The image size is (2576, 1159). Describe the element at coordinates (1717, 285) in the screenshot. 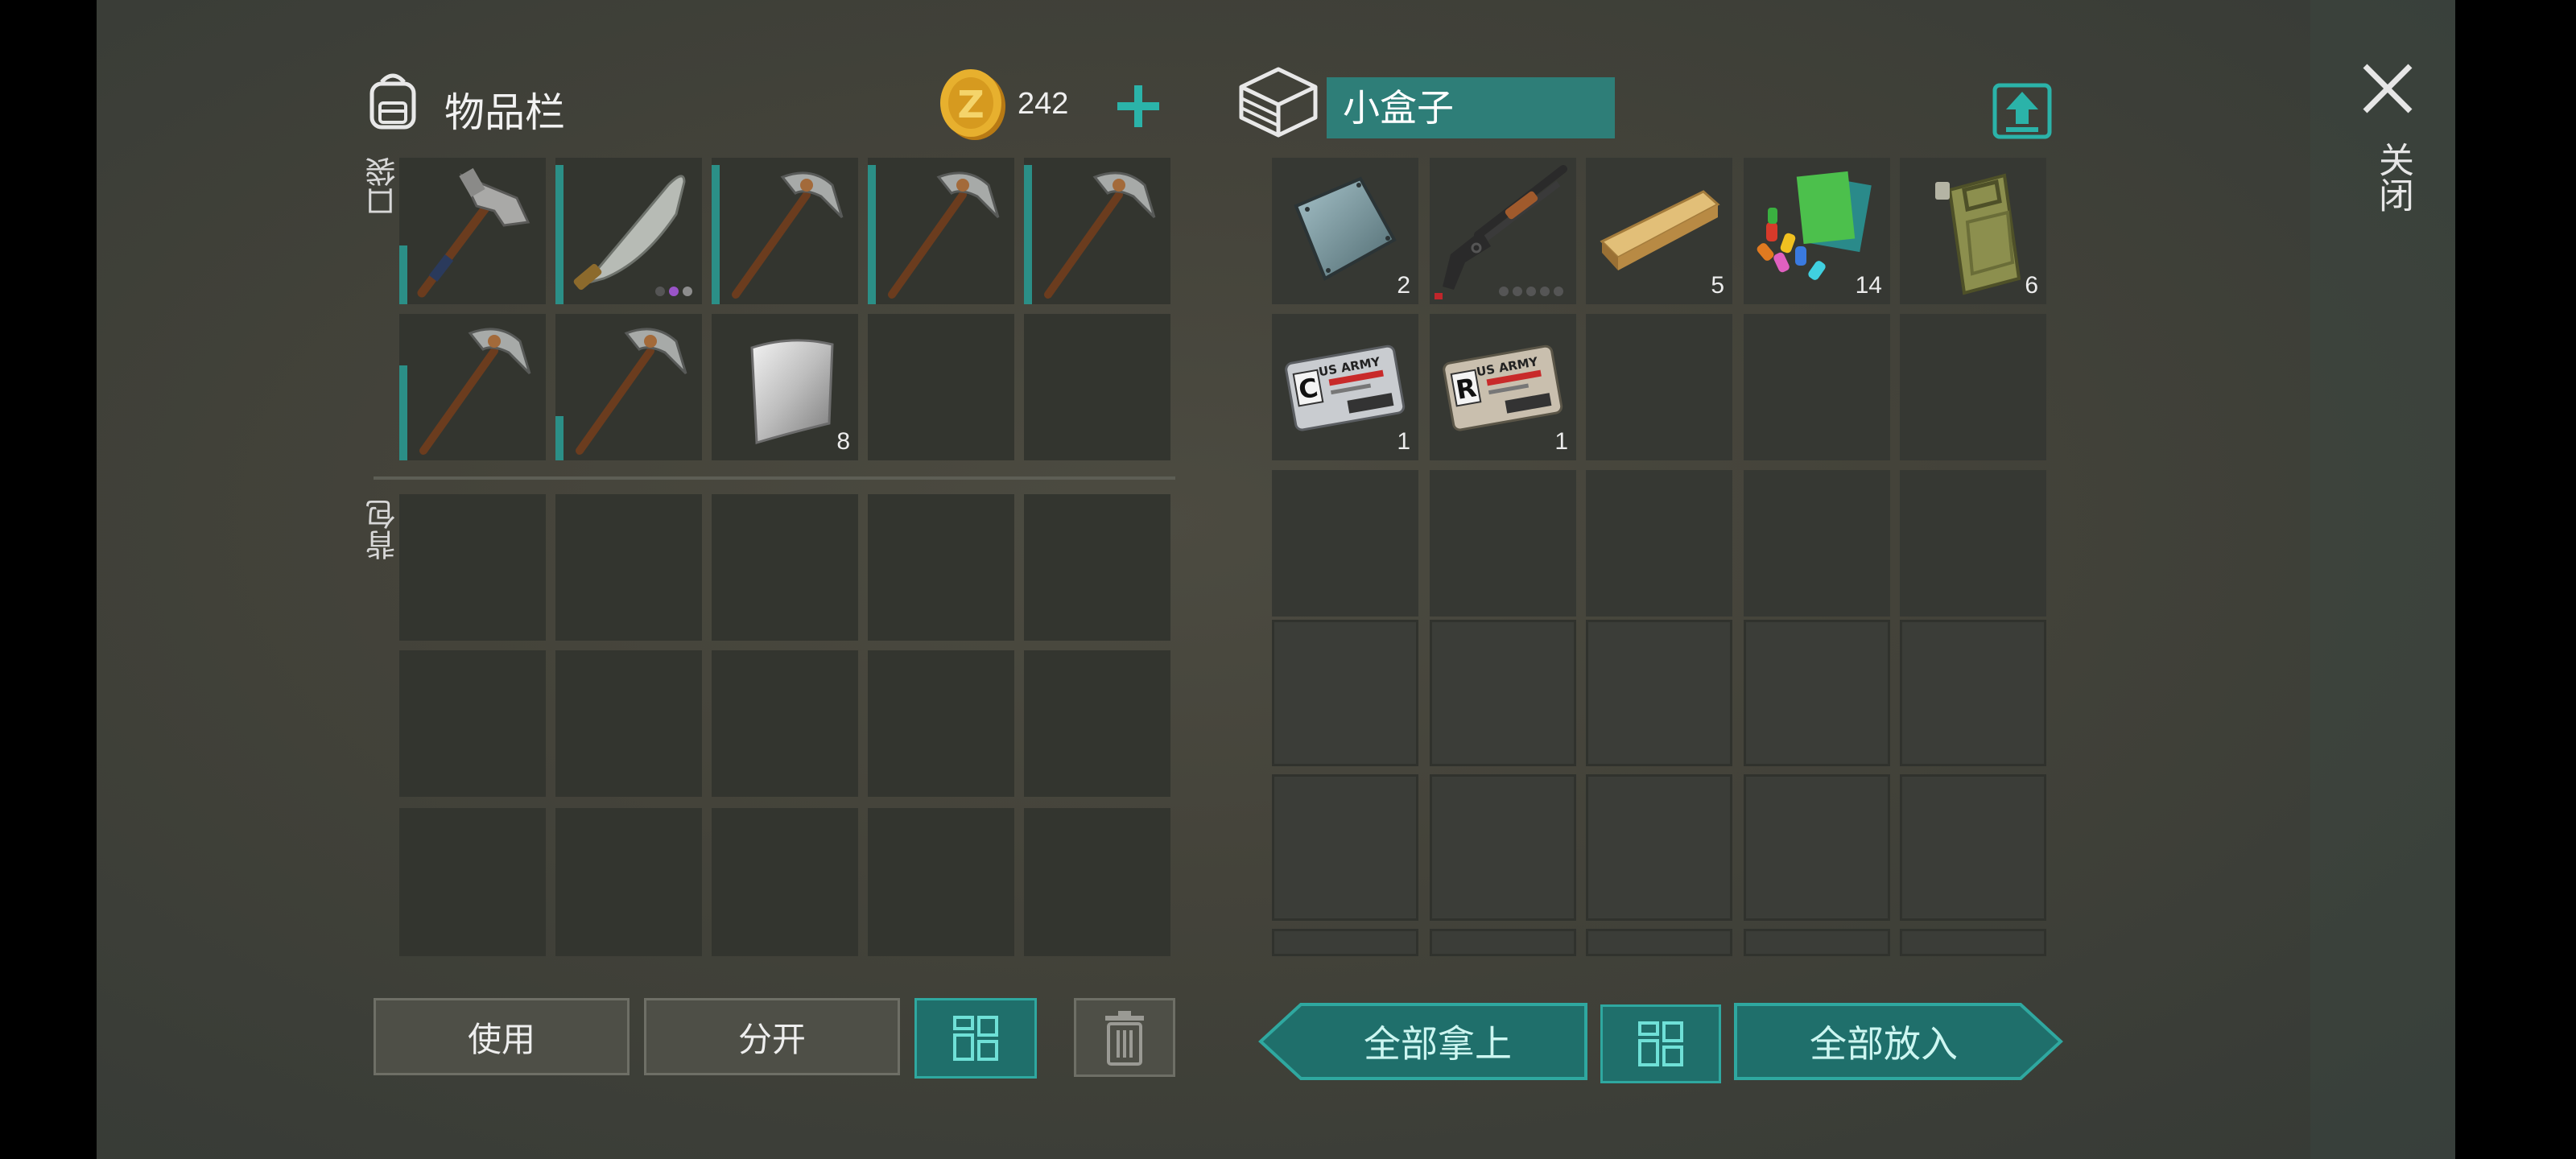

I see `item-quantity: 5` at that location.